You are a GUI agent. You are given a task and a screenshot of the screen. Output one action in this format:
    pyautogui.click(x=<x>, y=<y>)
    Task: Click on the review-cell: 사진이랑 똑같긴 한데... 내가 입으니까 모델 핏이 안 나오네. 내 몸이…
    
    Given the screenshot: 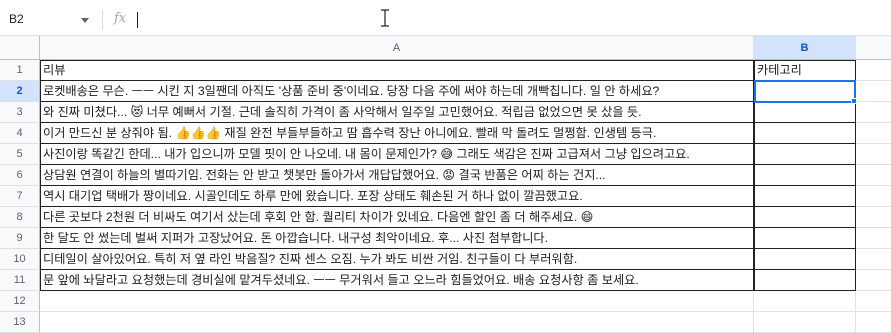 What is the action you would take?
    pyautogui.click(x=397, y=154)
    